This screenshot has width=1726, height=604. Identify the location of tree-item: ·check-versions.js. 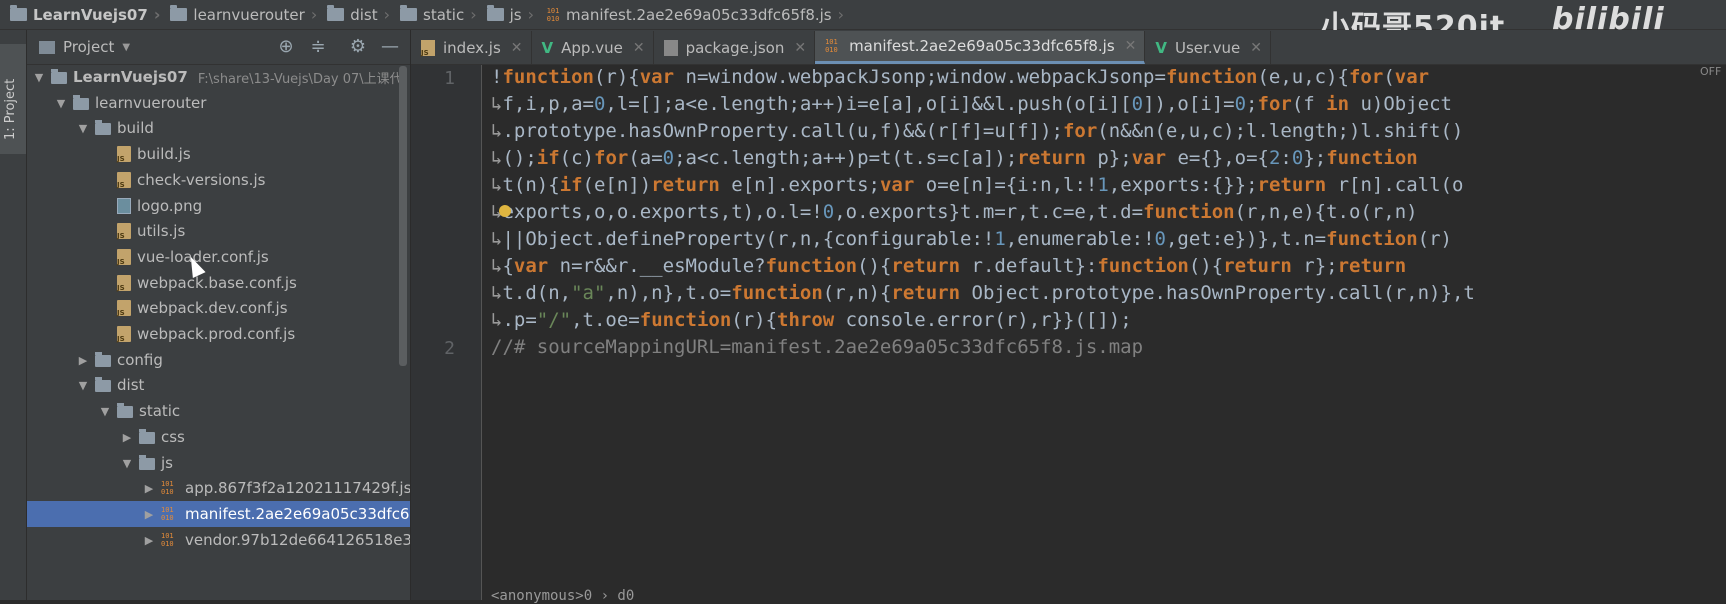
(218, 180).